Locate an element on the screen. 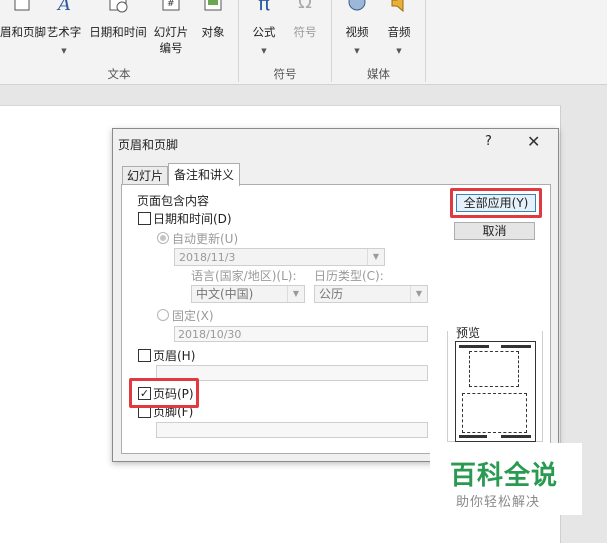 This screenshot has height=543, width=607. language-label: 语言(国家/地区)(L): is located at coordinates (244, 276).